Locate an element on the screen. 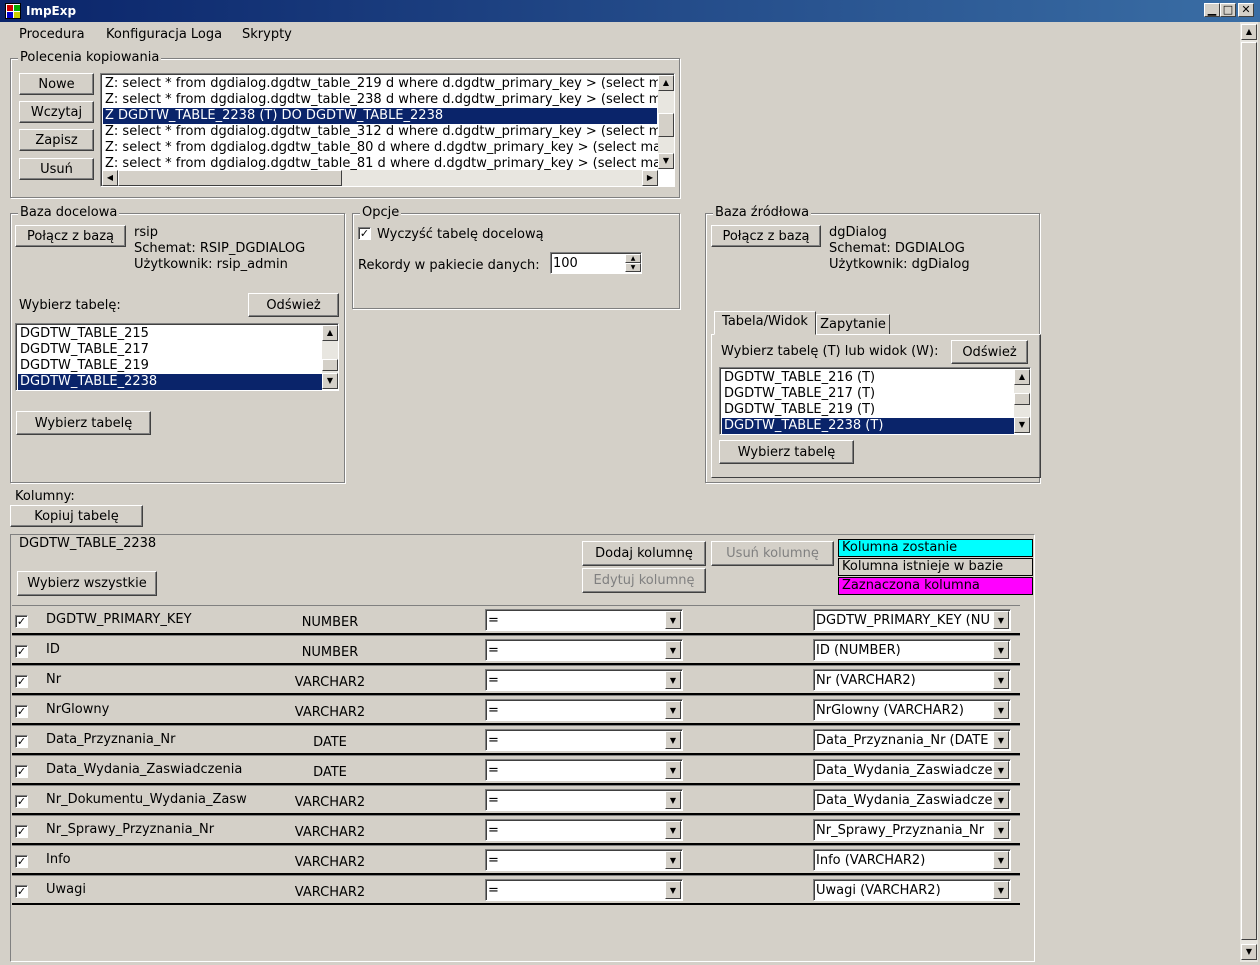 The width and height of the screenshot is (1260, 965). copy-table-button: Kopiuj tabelę is located at coordinates (76, 516).